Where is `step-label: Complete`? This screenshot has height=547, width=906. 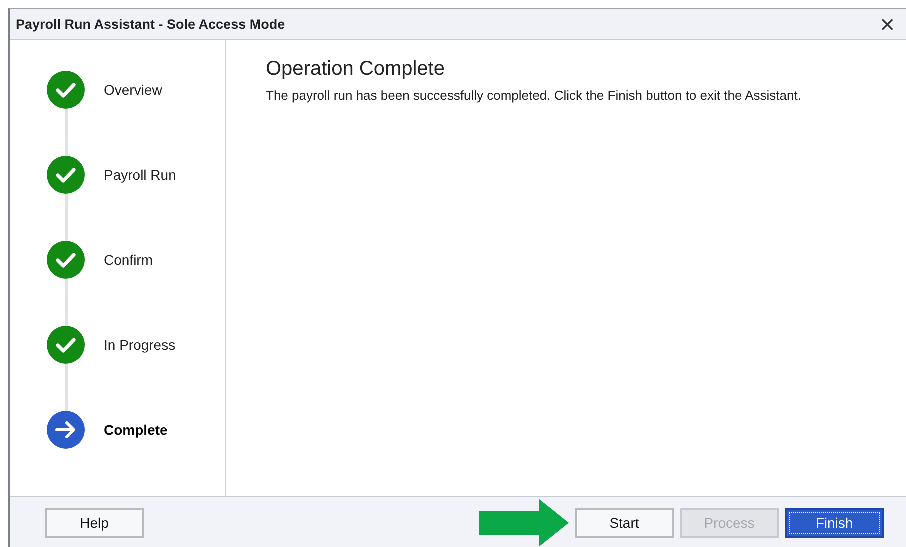
step-label: Complete is located at coordinates (136, 430).